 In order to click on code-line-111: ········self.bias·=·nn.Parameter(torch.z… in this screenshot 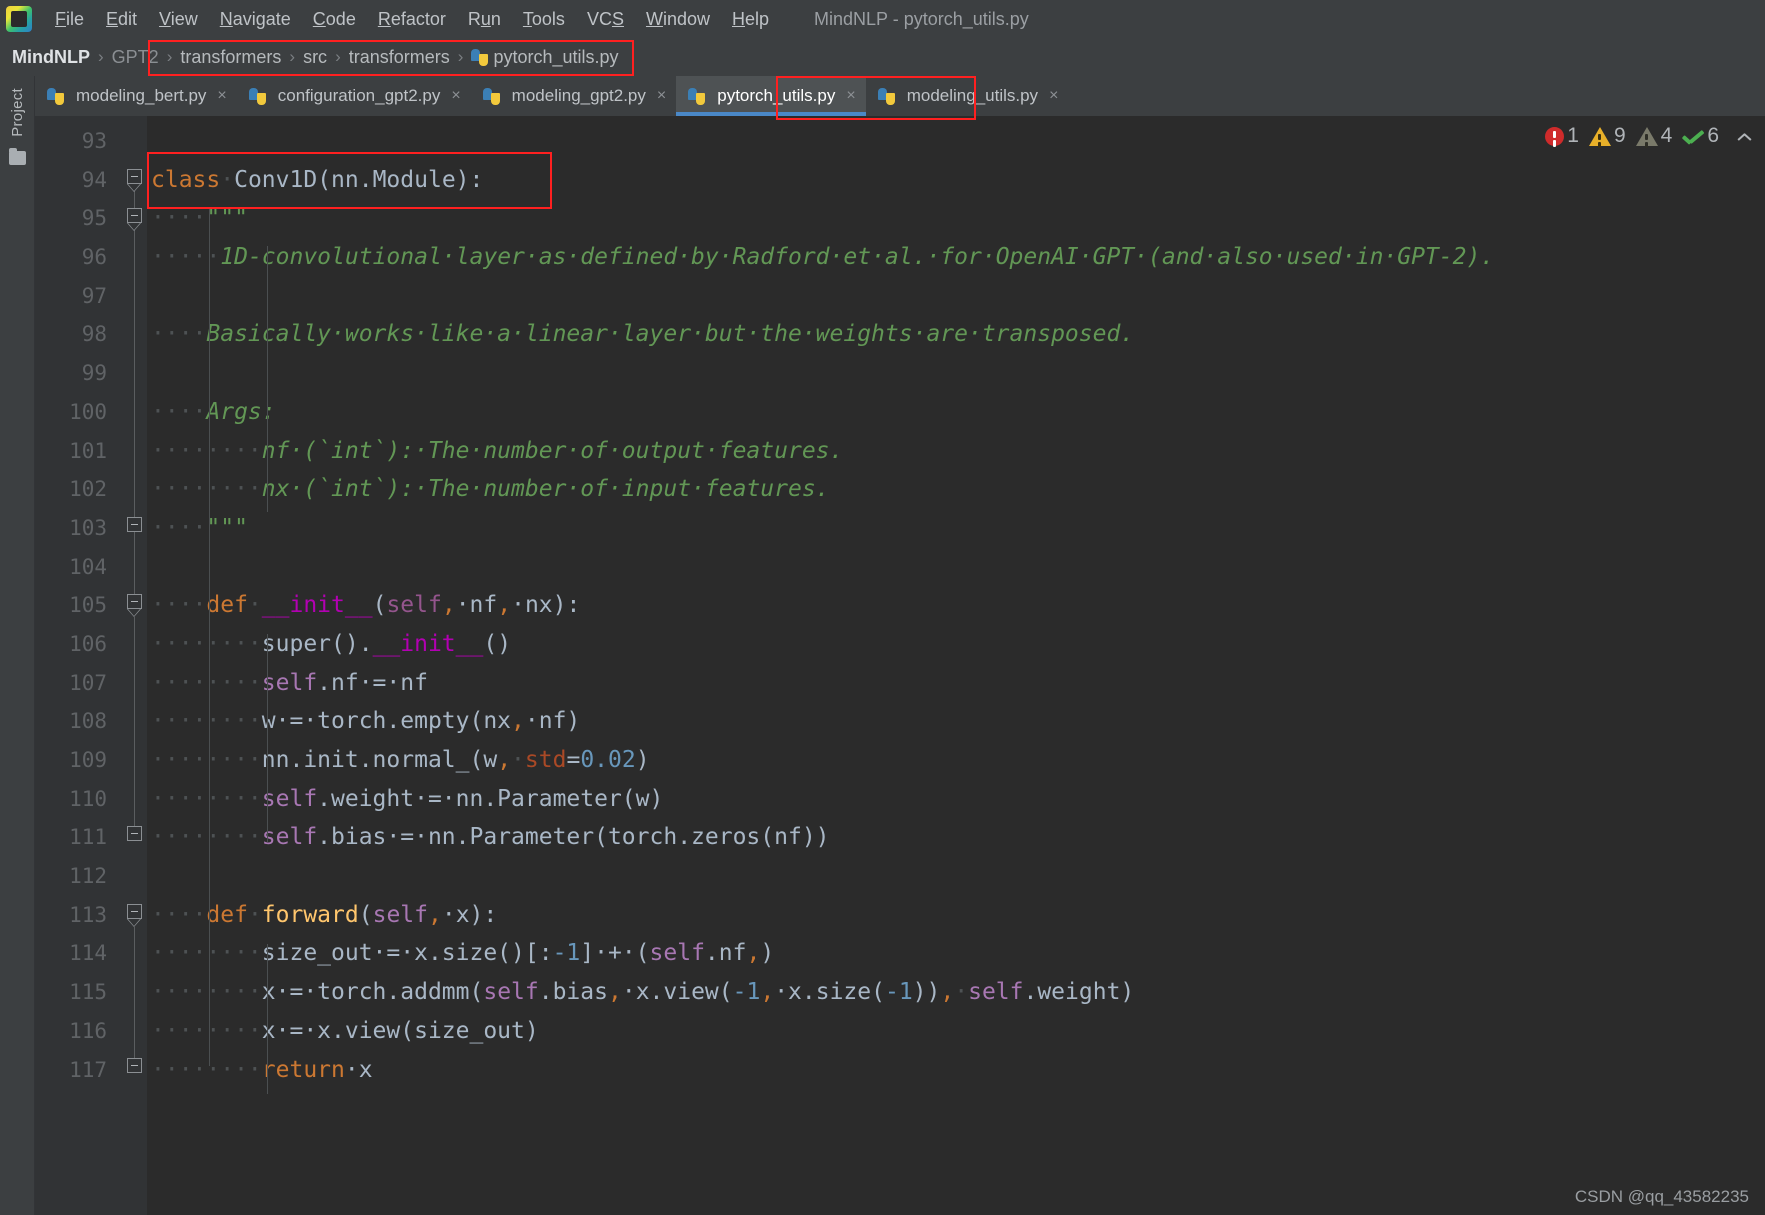, I will do `click(956, 837)`.